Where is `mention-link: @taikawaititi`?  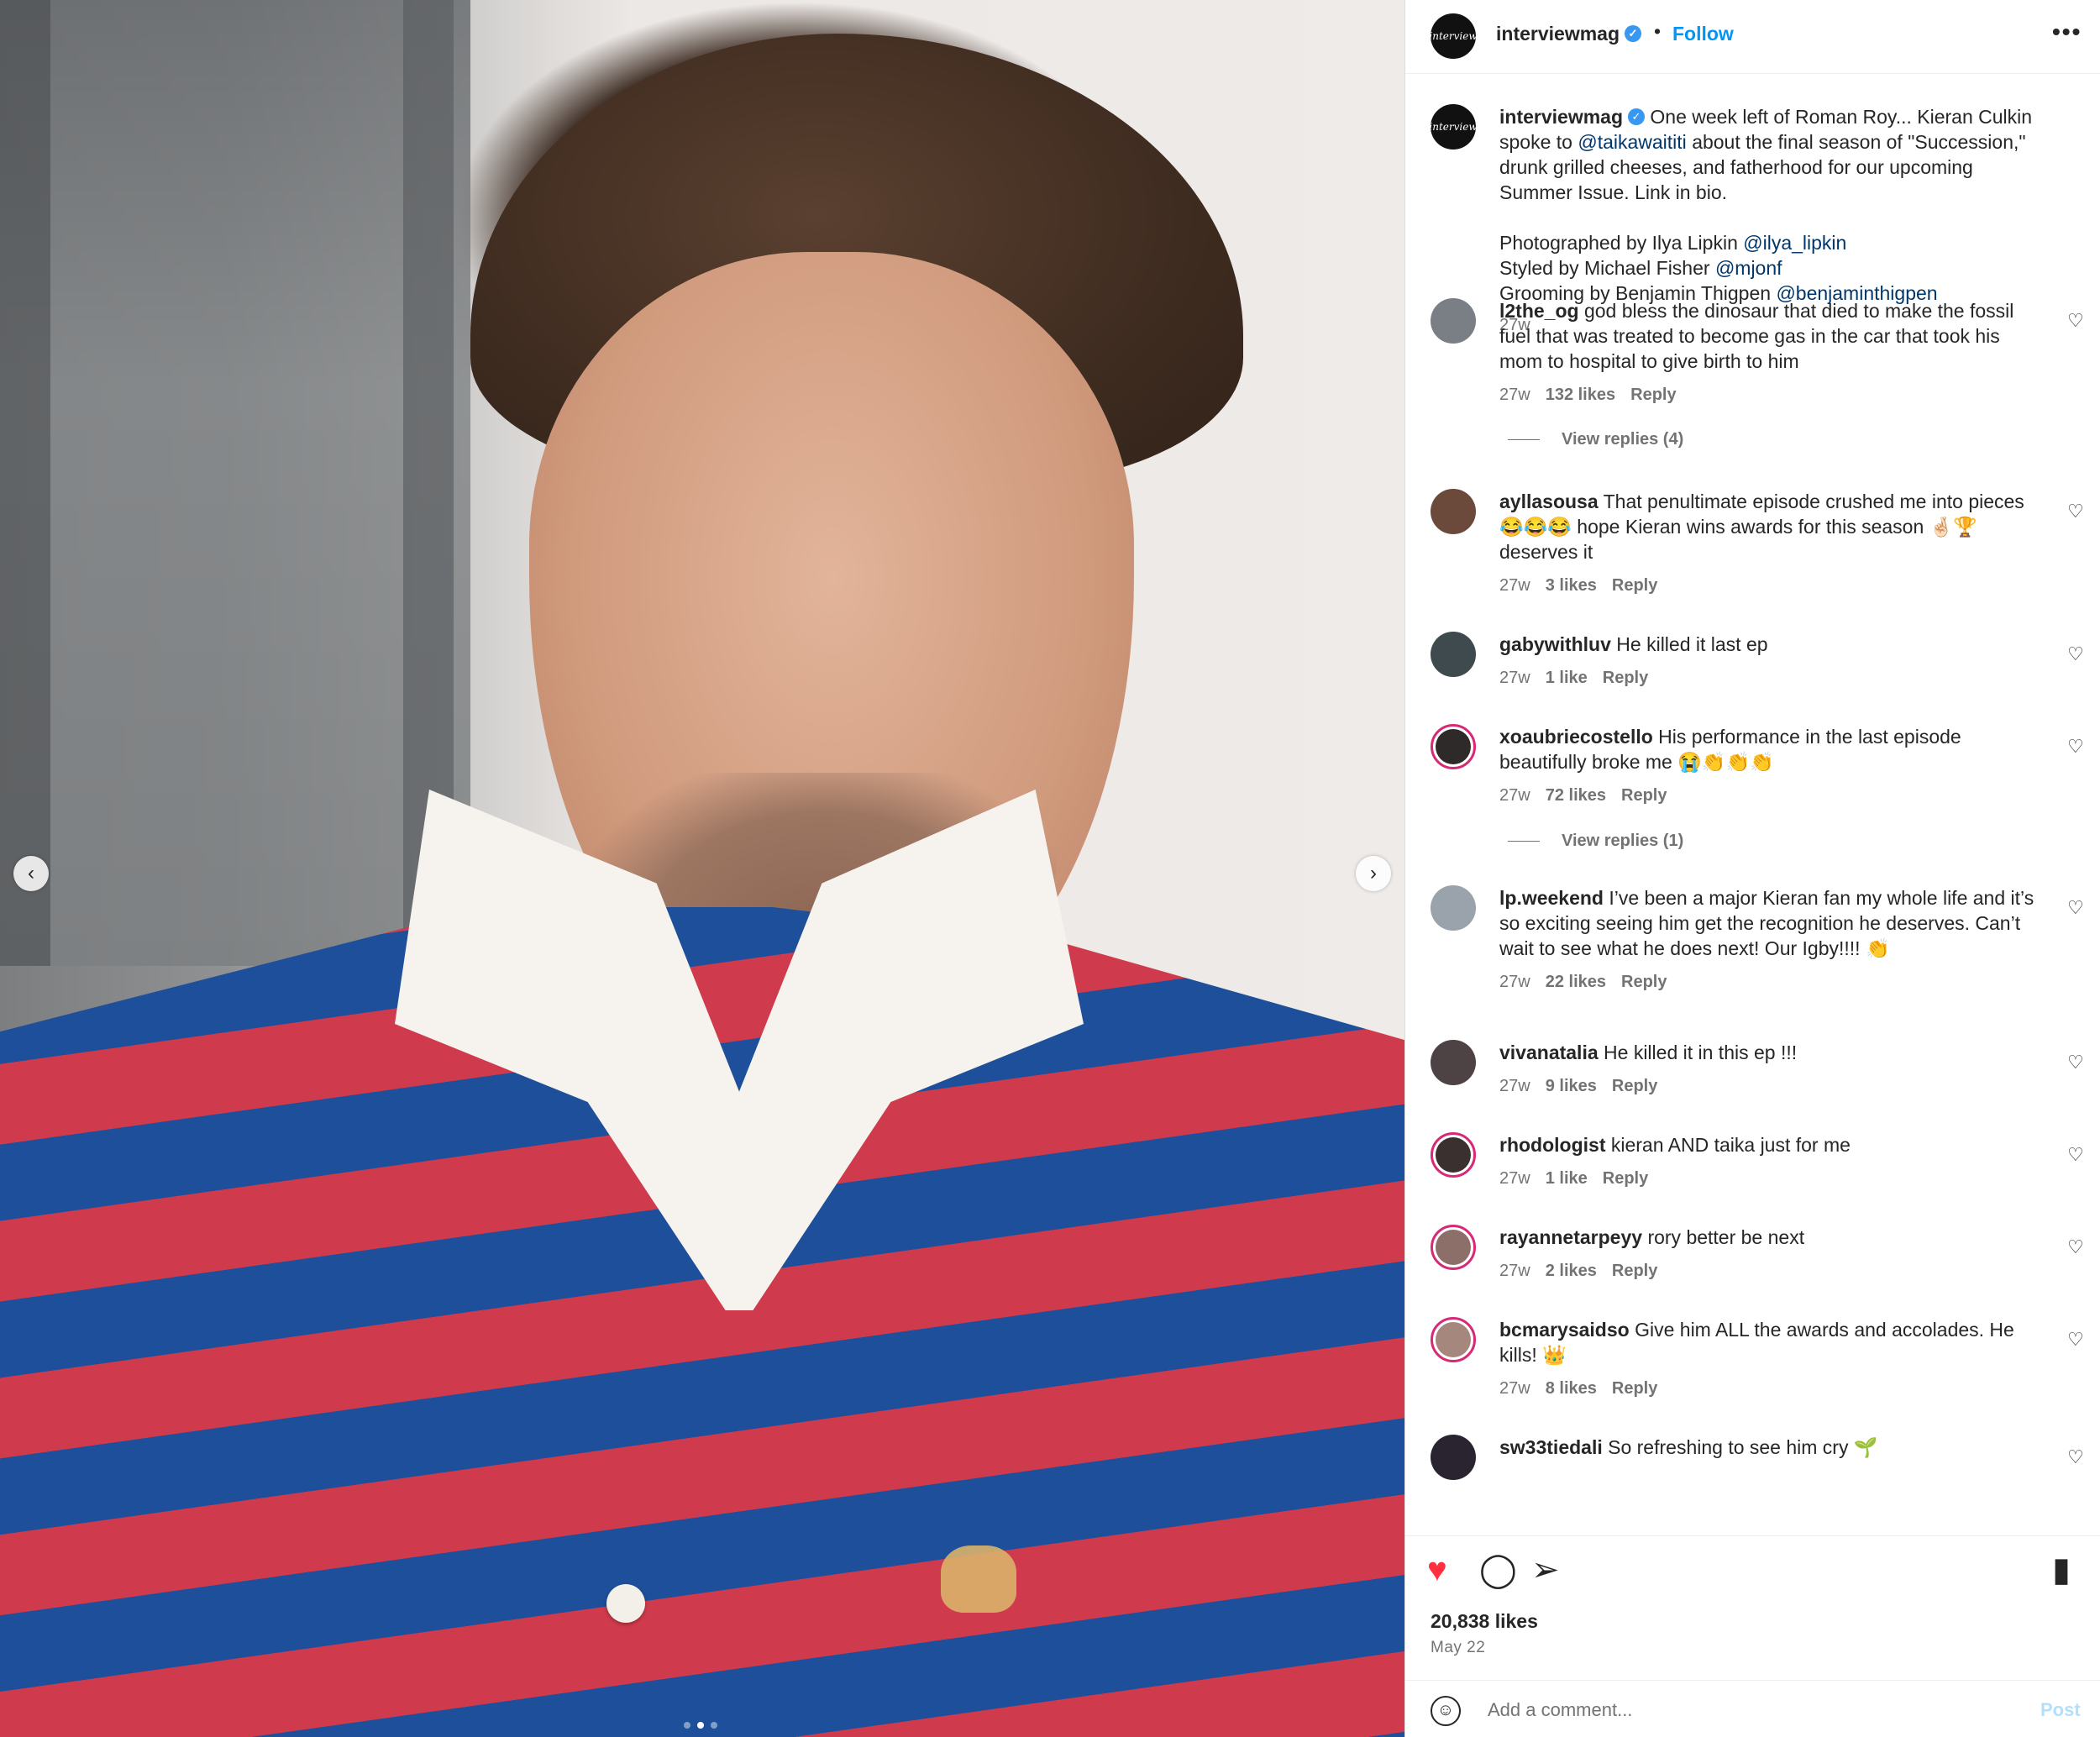 mention-link: @taikawaititi is located at coordinates (1632, 142).